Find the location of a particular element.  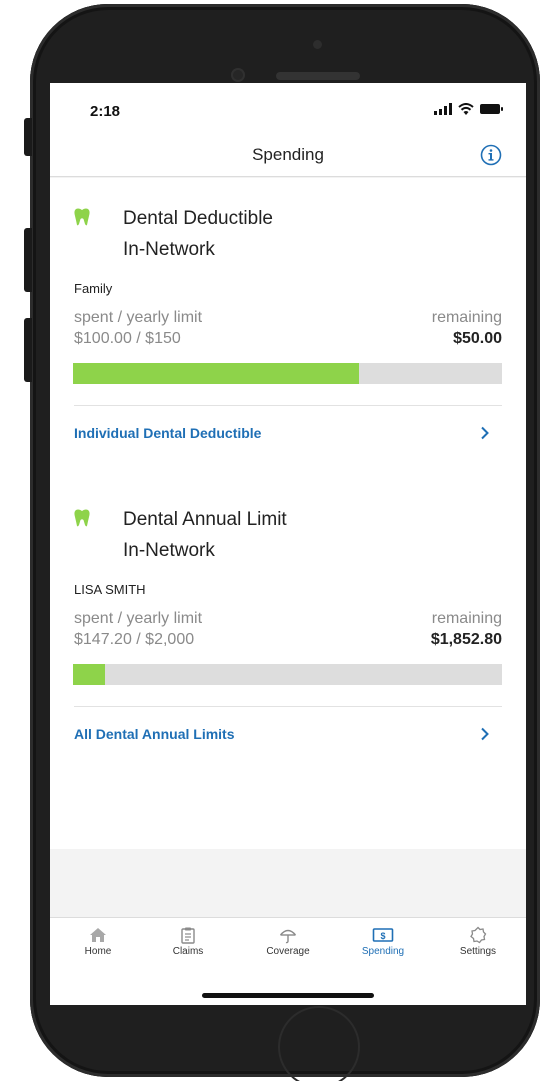

card-title: Dental Deductible is located at coordinates (198, 218).